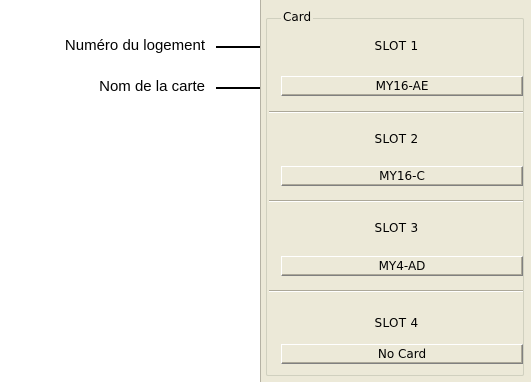 Image resolution: width=531 pixels, height=382 pixels. I want to click on slot-3-card-name: MY4-AD, so click(402, 266).